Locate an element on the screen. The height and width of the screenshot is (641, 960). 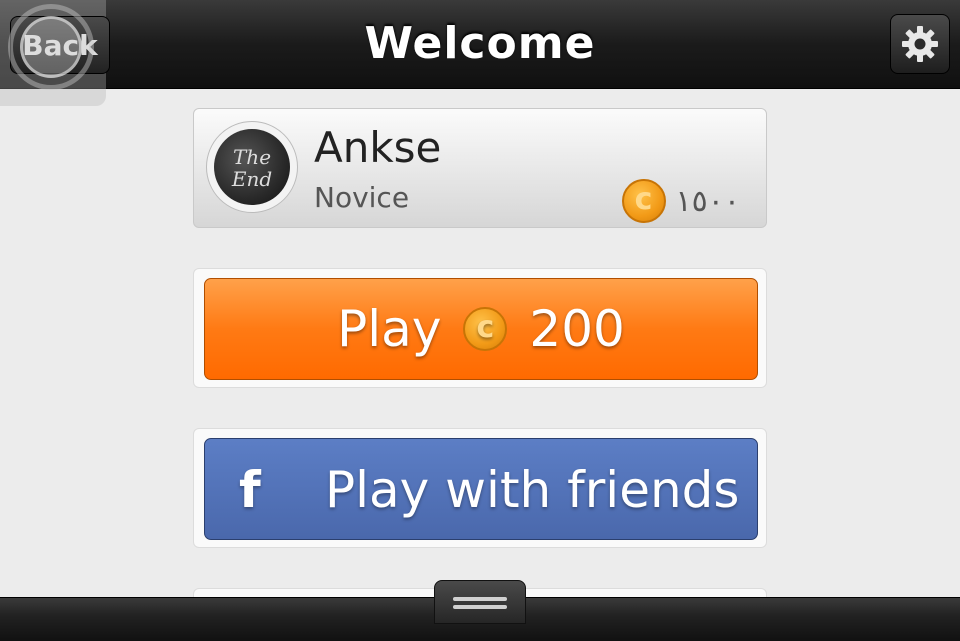
settings-button is located at coordinates (920, 44).